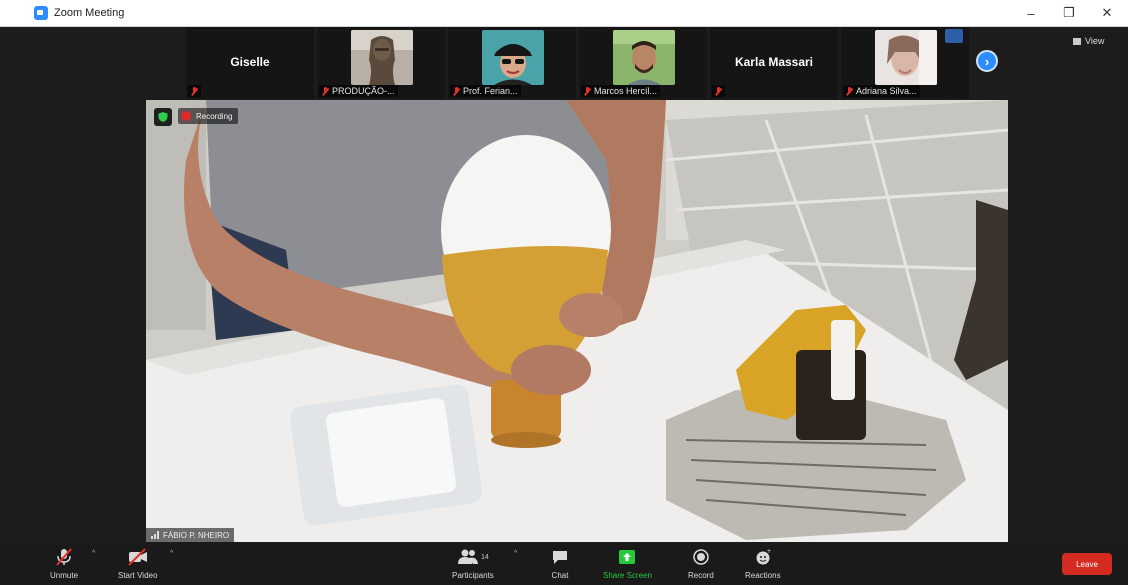  I want to click on active-speaker-label: FÁBIO P. NHEIRO, so click(190, 535).